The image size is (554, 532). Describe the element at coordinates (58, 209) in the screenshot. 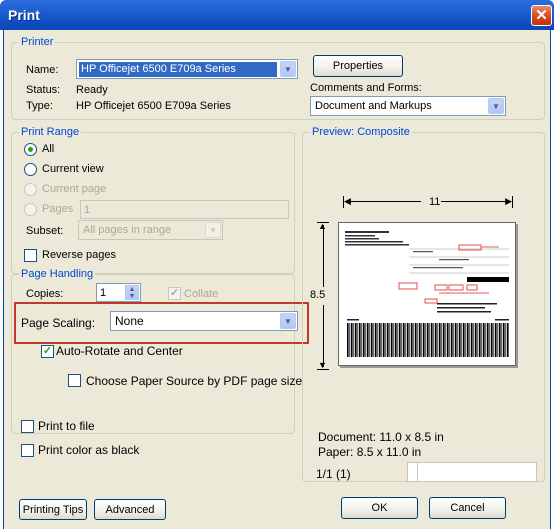

I see `radio-pages-label: Pages` at that location.